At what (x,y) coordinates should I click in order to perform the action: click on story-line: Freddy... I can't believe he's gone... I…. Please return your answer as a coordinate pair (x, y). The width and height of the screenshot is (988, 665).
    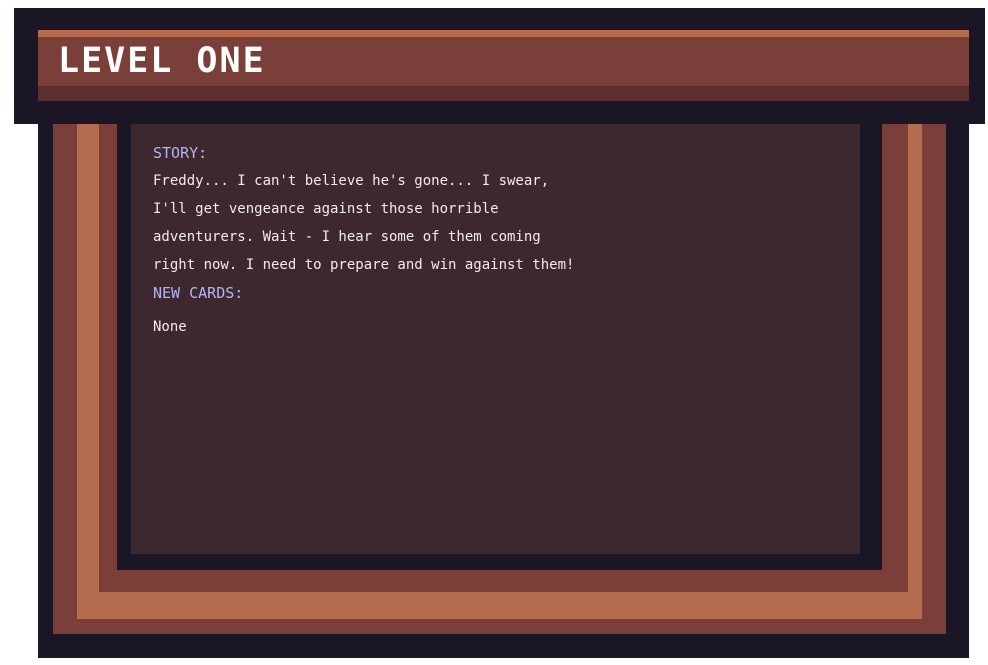
    Looking at the image, I should click on (351, 181).